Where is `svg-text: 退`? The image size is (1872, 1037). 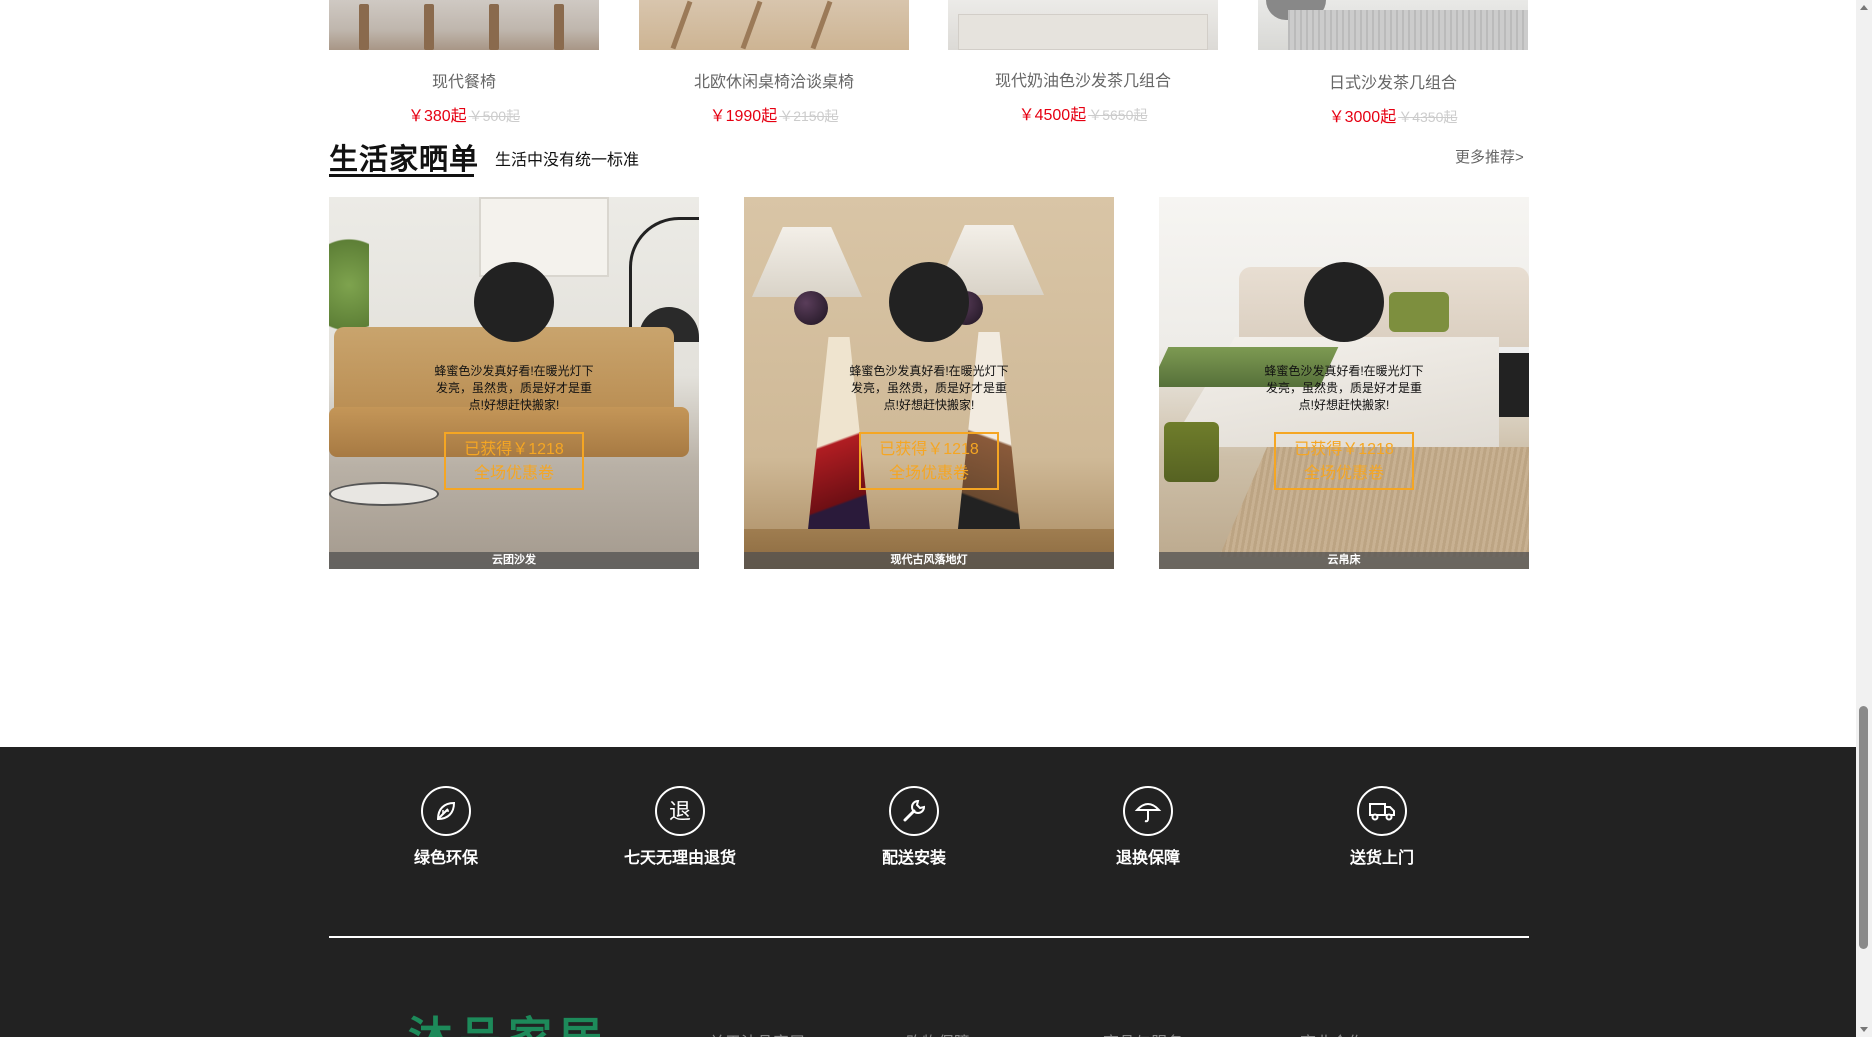 svg-text: 退 is located at coordinates (680, 812).